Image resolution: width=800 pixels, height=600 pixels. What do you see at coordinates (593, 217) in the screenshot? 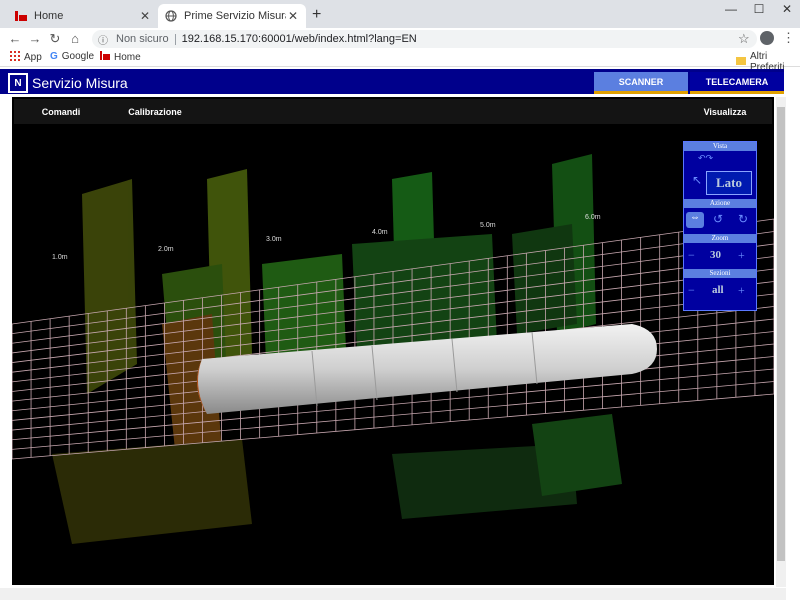
I see `distance-label: 6.0m` at bounding box center [593, 217].